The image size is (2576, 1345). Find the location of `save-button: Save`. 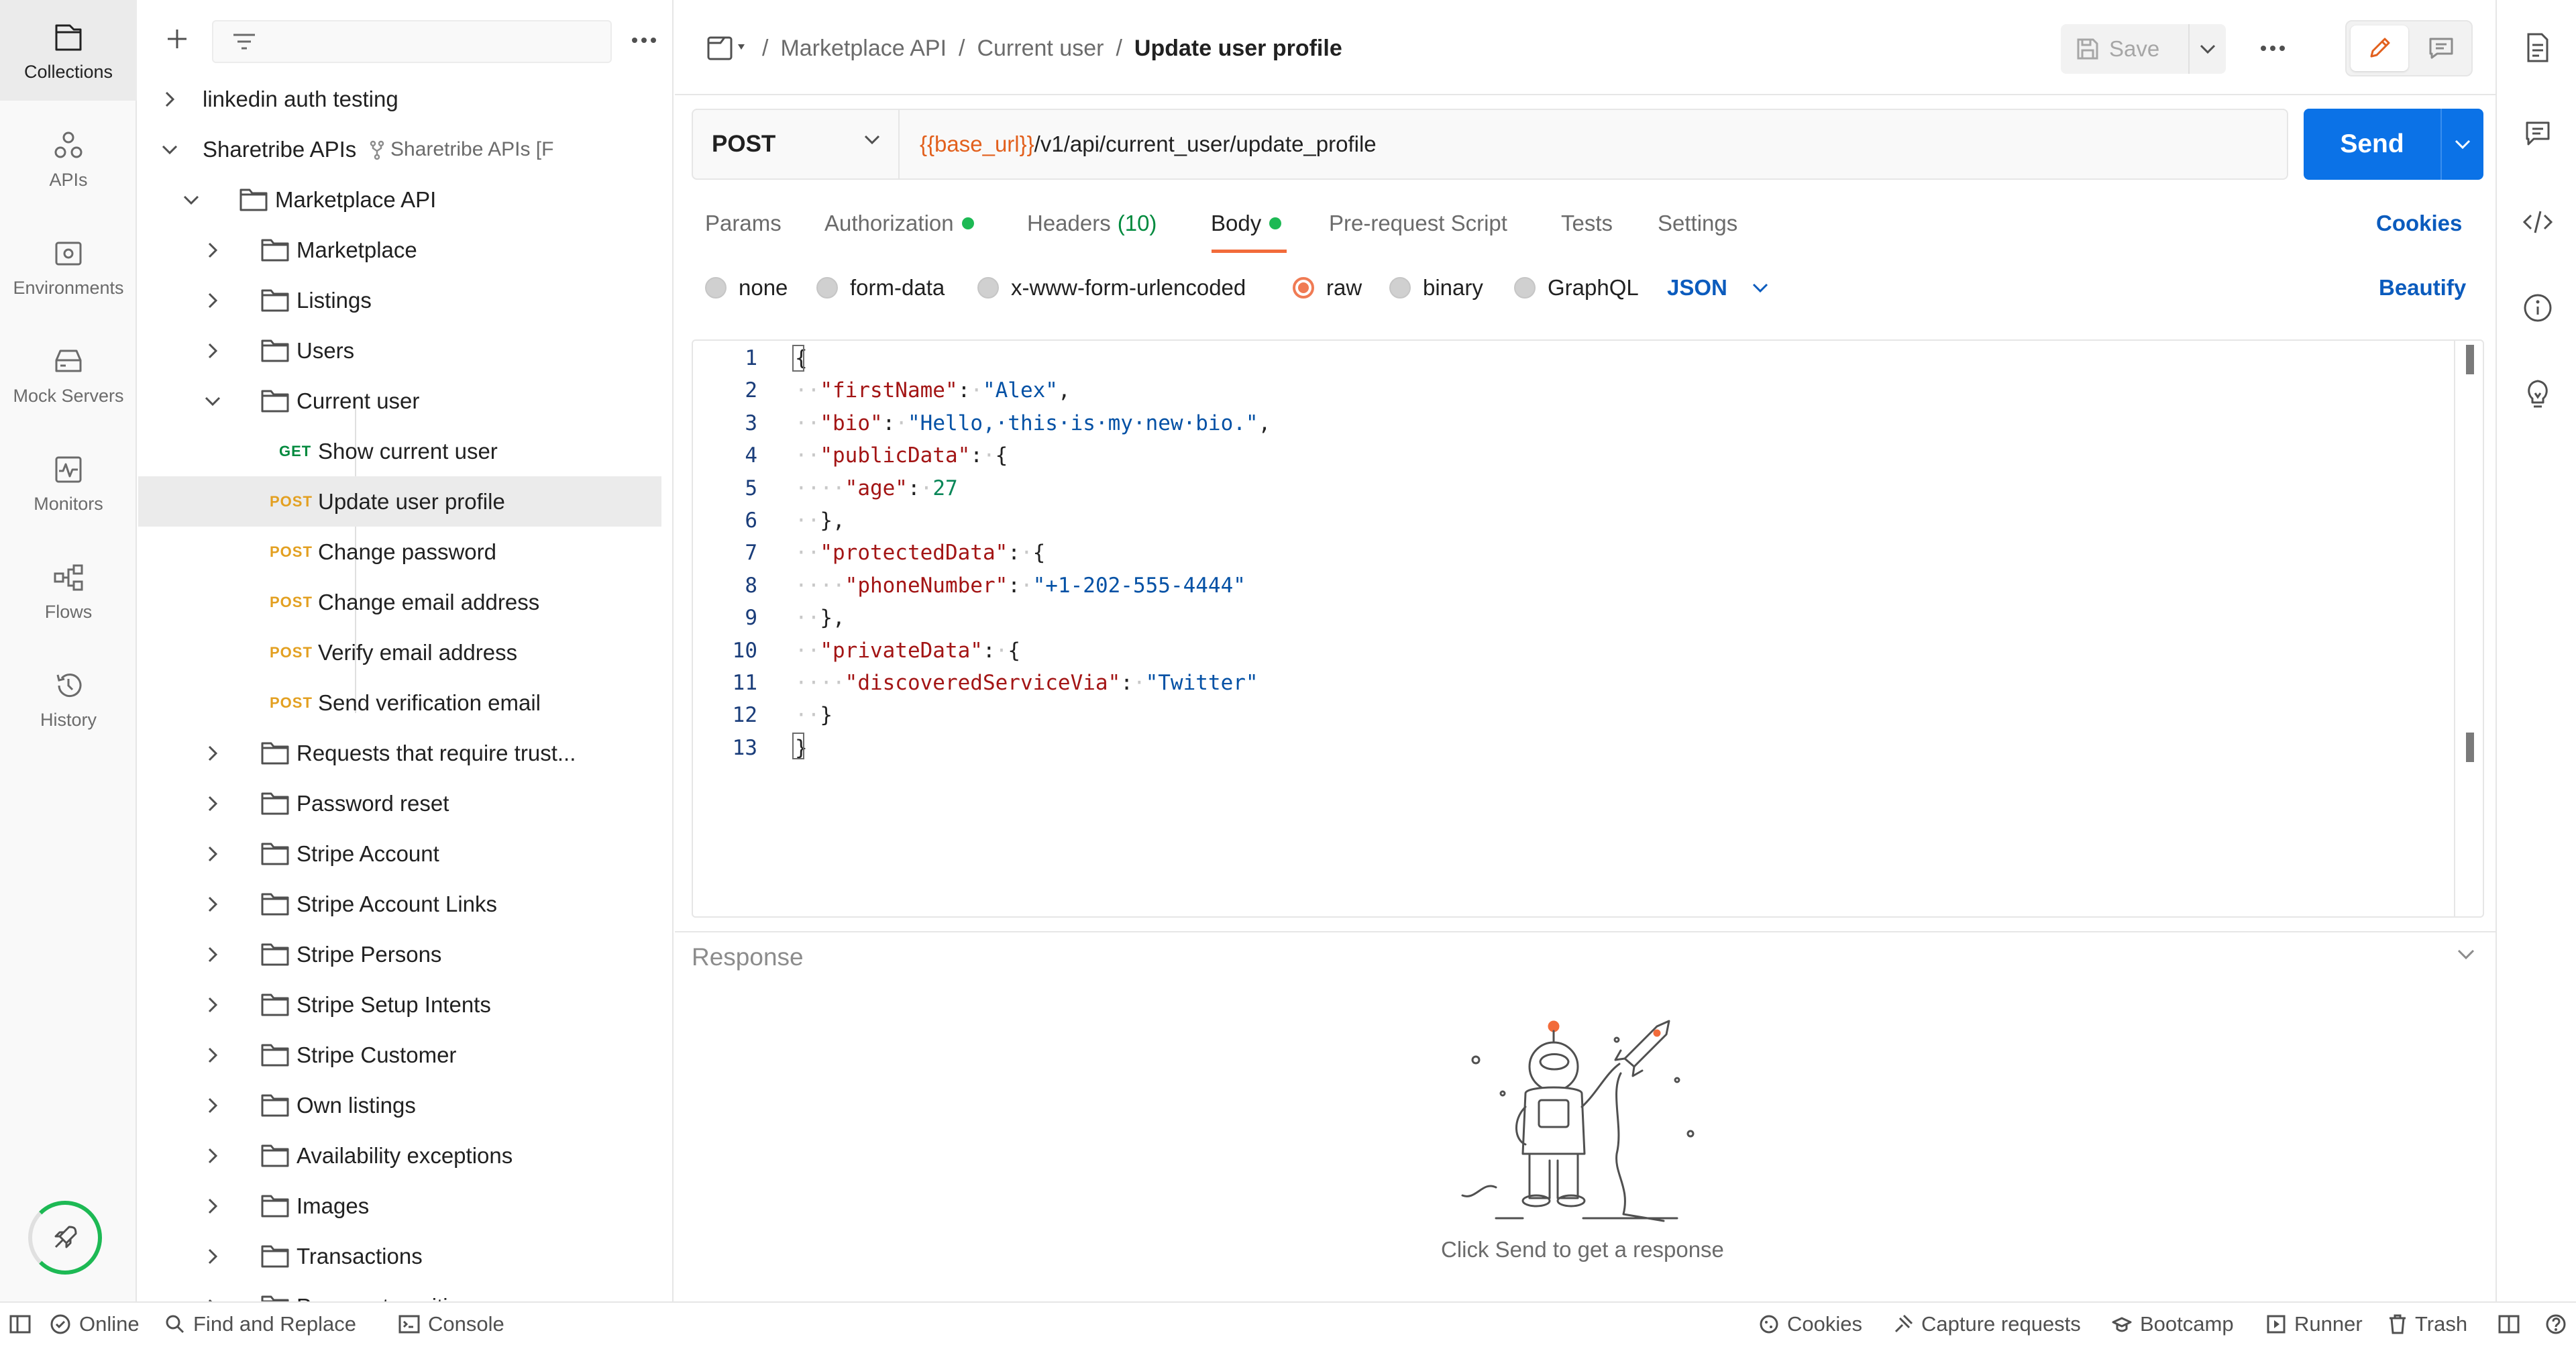

save-button: Save is located at coordinates (2124, 49).